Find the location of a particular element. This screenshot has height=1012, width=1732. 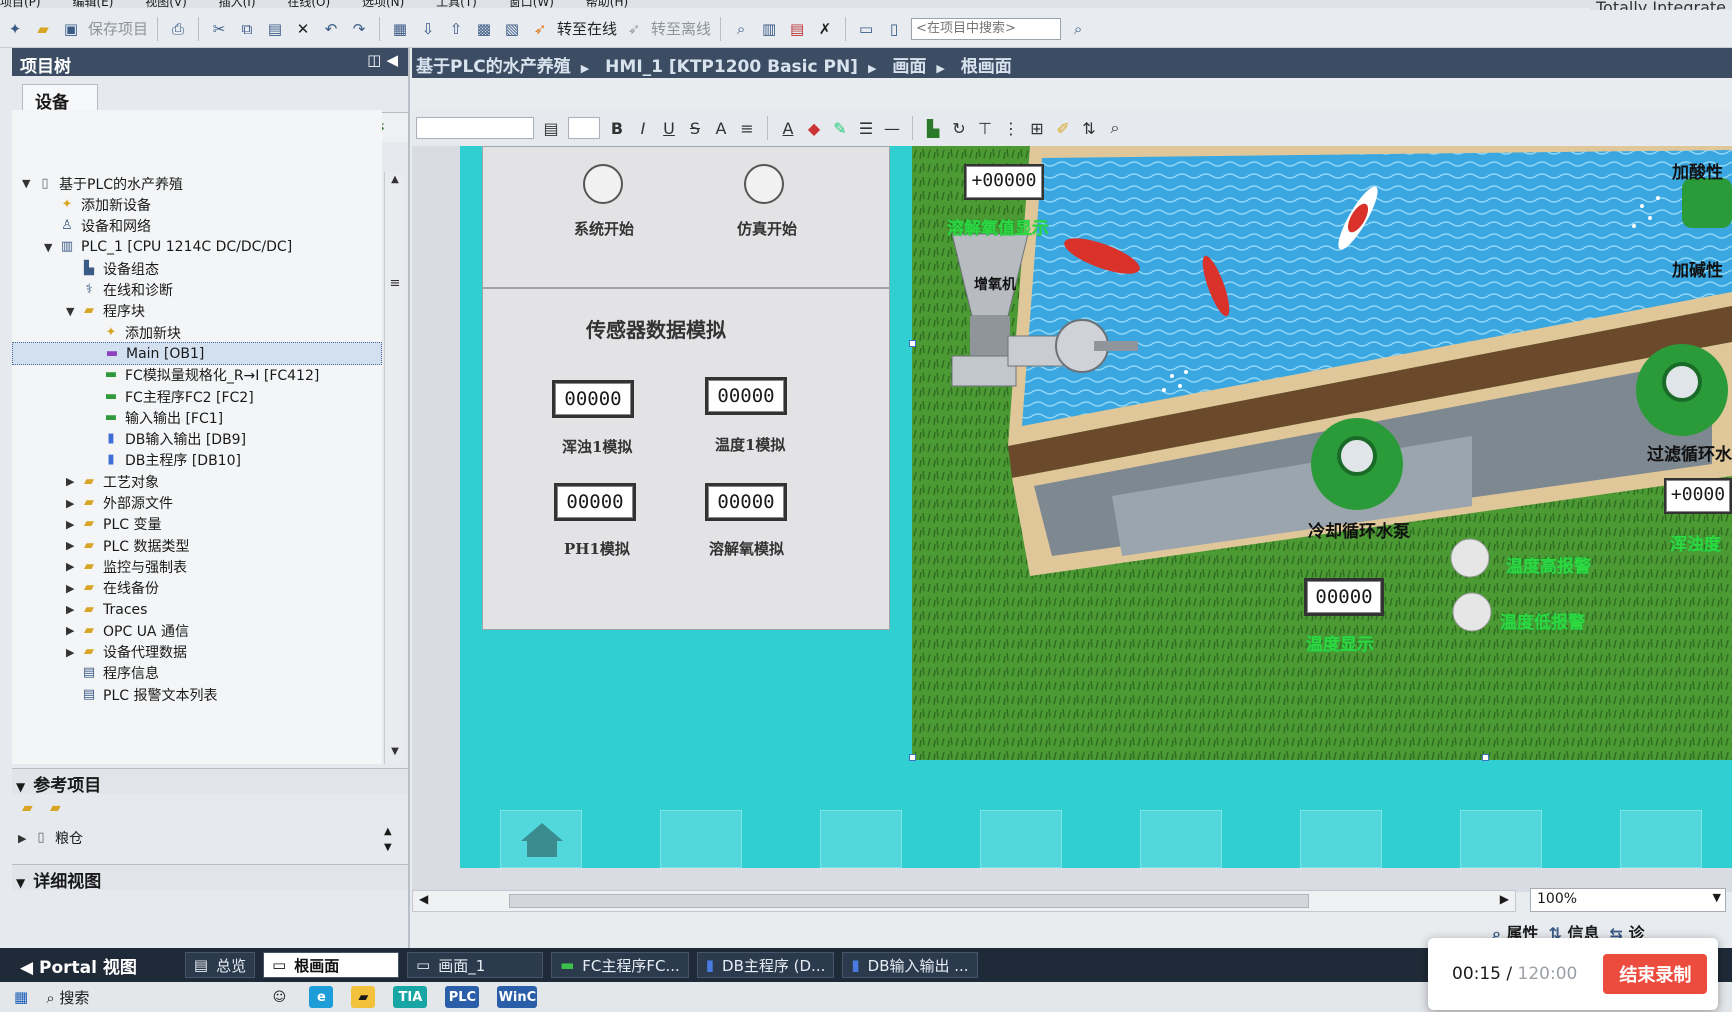

tab-screen-1: ▭ 画面_1 is located at coordinates (475, 965).